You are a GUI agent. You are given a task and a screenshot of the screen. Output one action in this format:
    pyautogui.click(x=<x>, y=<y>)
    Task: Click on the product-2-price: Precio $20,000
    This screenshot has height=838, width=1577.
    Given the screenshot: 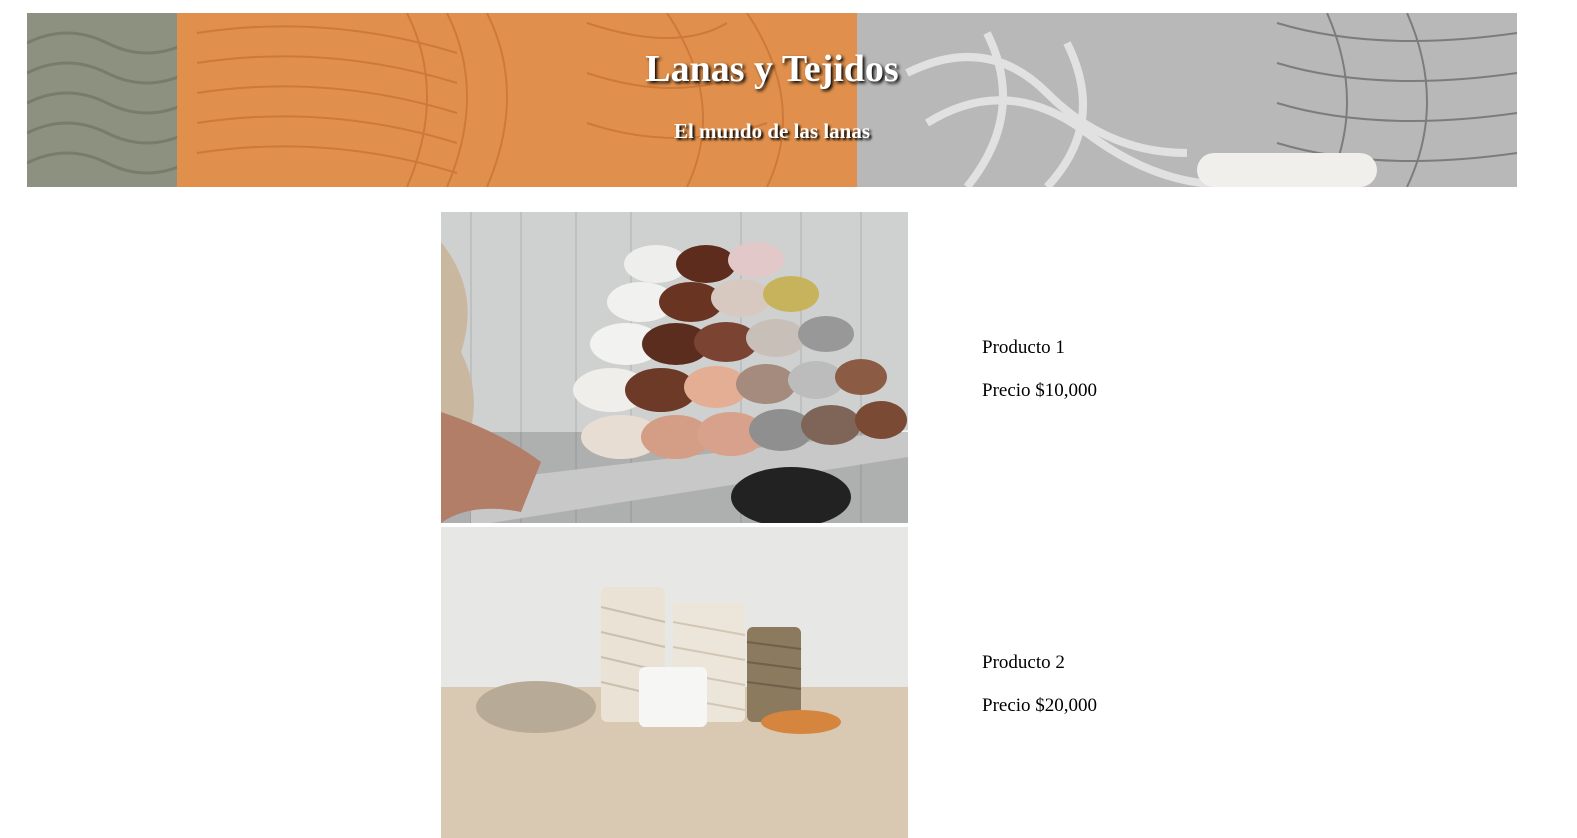 What is the action you would take?
    pyautogui.click(x=1040, y=705)
    